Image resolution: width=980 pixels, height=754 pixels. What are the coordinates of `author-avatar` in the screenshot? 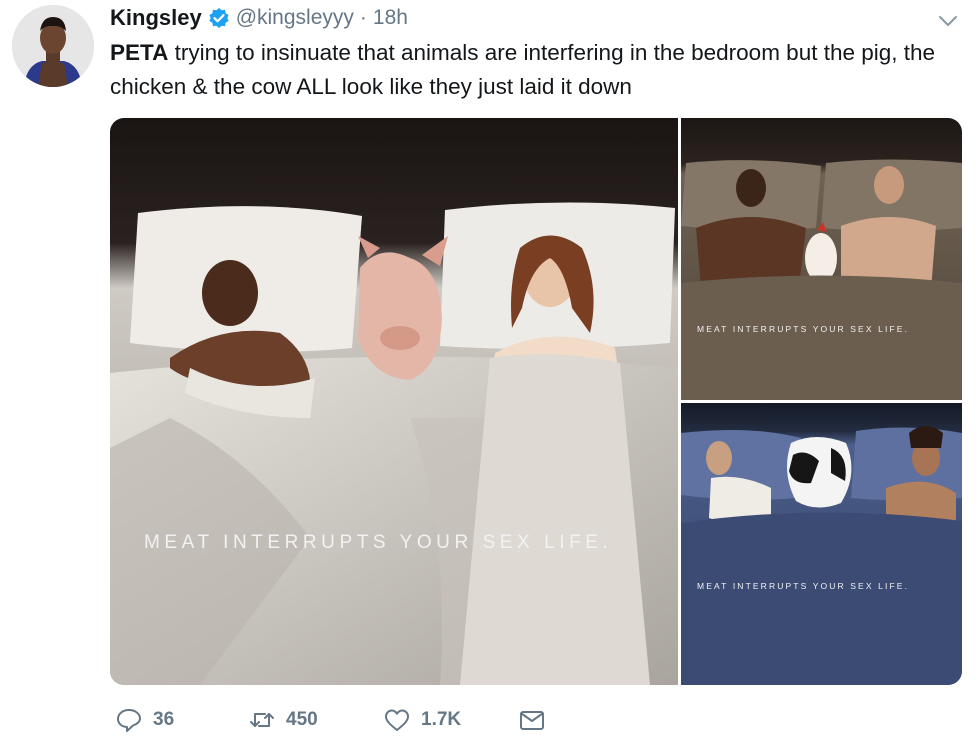 It's located at (53, 46).